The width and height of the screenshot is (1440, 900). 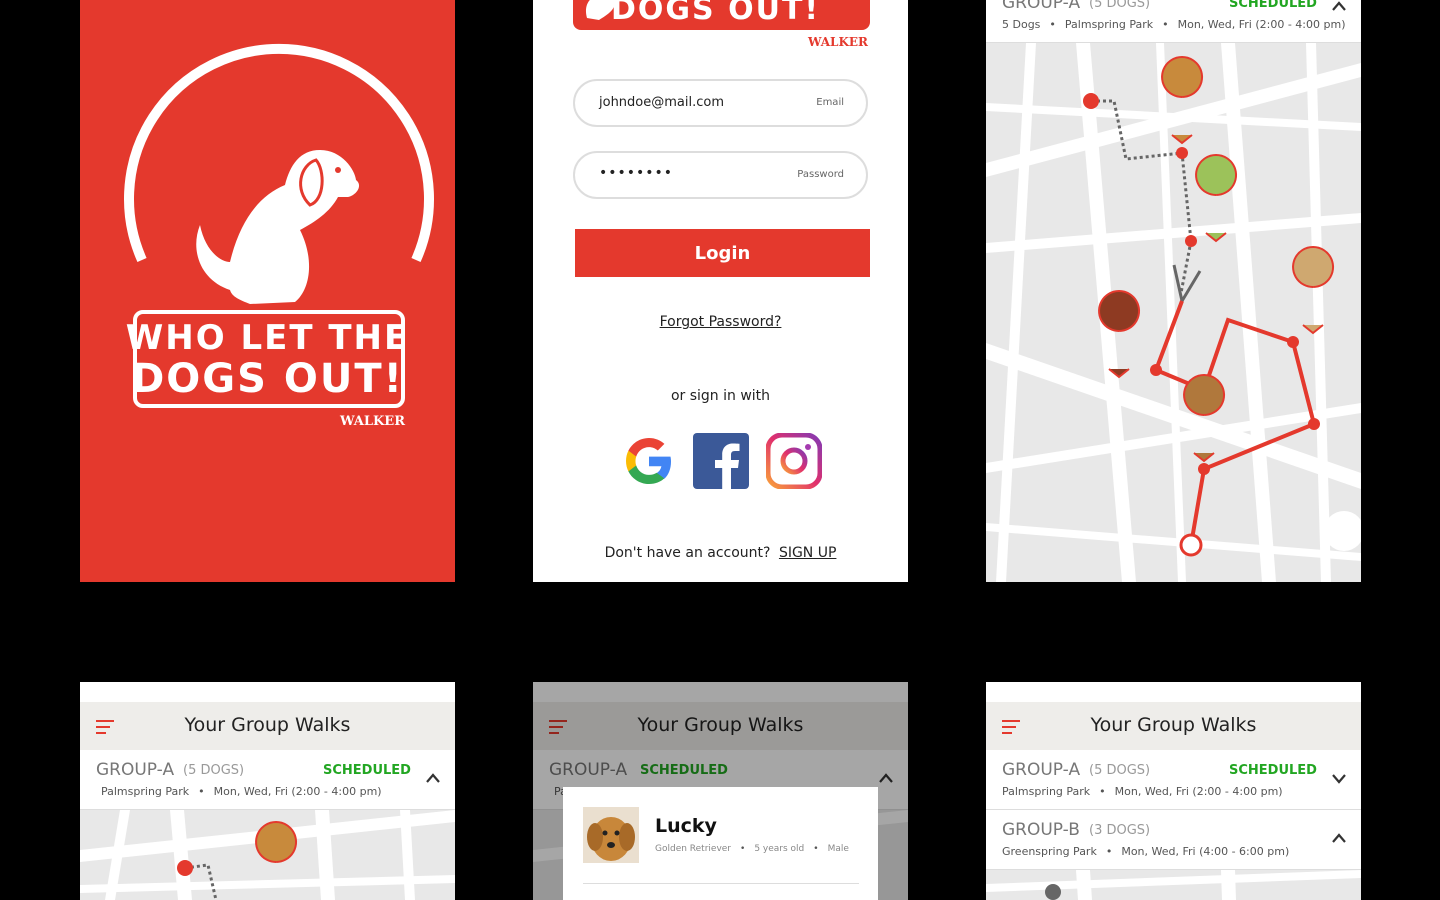 What do you see at coordinates (611, 835) in the screenshot?
I see `dog-photo` at bounding box center [611, 835].